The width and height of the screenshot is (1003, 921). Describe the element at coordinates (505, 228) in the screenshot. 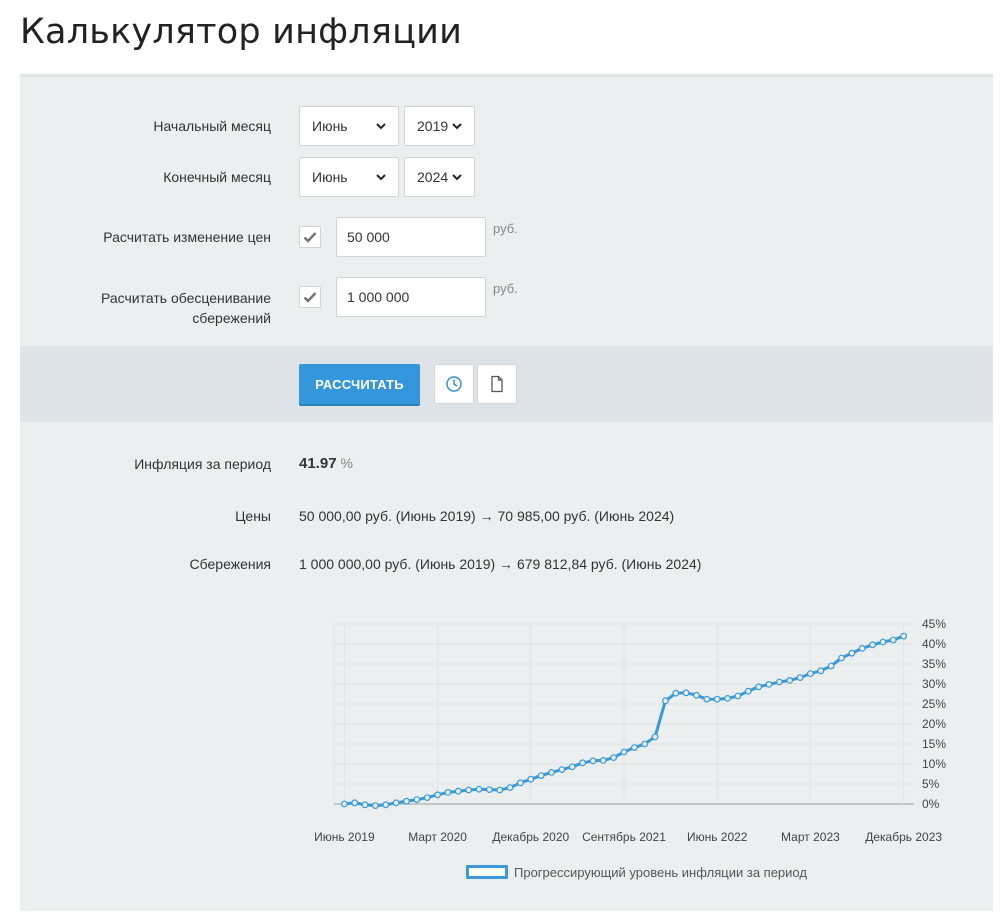

I see `prices-unit: руб.` at that location.